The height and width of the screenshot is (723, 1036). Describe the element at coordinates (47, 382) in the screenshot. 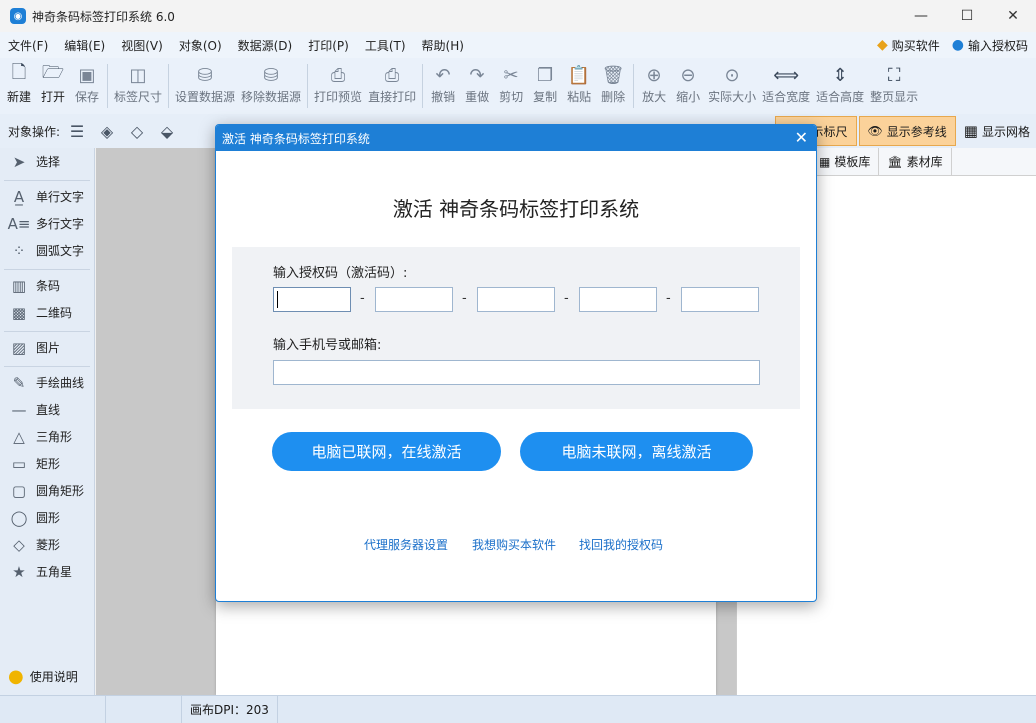

I see `tool-freehand: ✎ 手绘曲线` at that location.